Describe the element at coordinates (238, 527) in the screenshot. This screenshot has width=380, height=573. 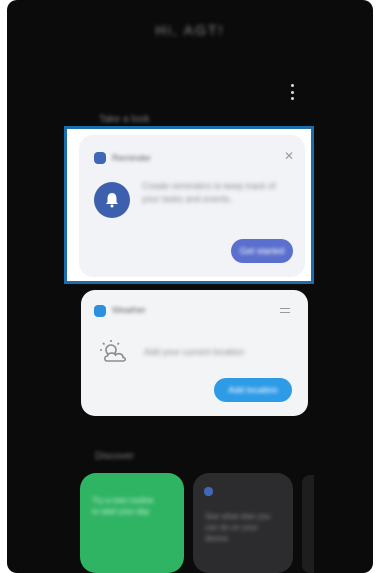
I see `tile-dark-text: See what else you can do on your device` at that location.